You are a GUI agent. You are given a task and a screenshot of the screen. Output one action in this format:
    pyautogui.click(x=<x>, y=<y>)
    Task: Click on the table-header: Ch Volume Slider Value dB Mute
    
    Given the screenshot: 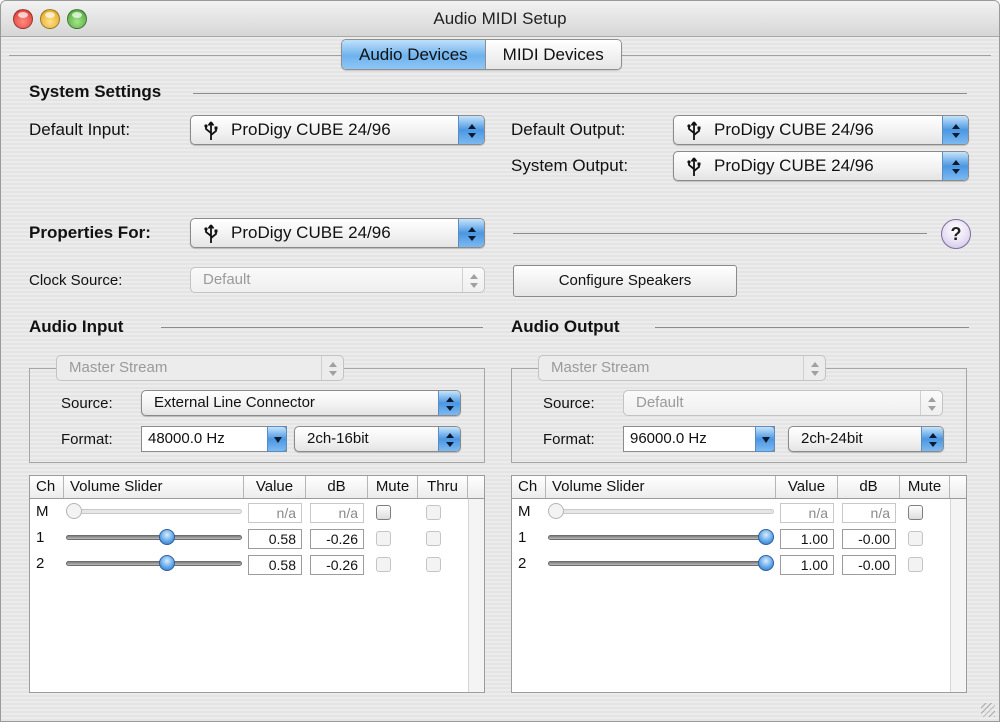 What is the action you would take?
    pyautogui.click(x=739, y=487)
    